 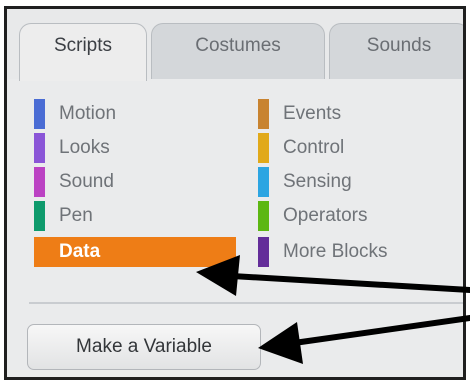 I want to click on category-looks: Looks, so click(x=72, y=148).